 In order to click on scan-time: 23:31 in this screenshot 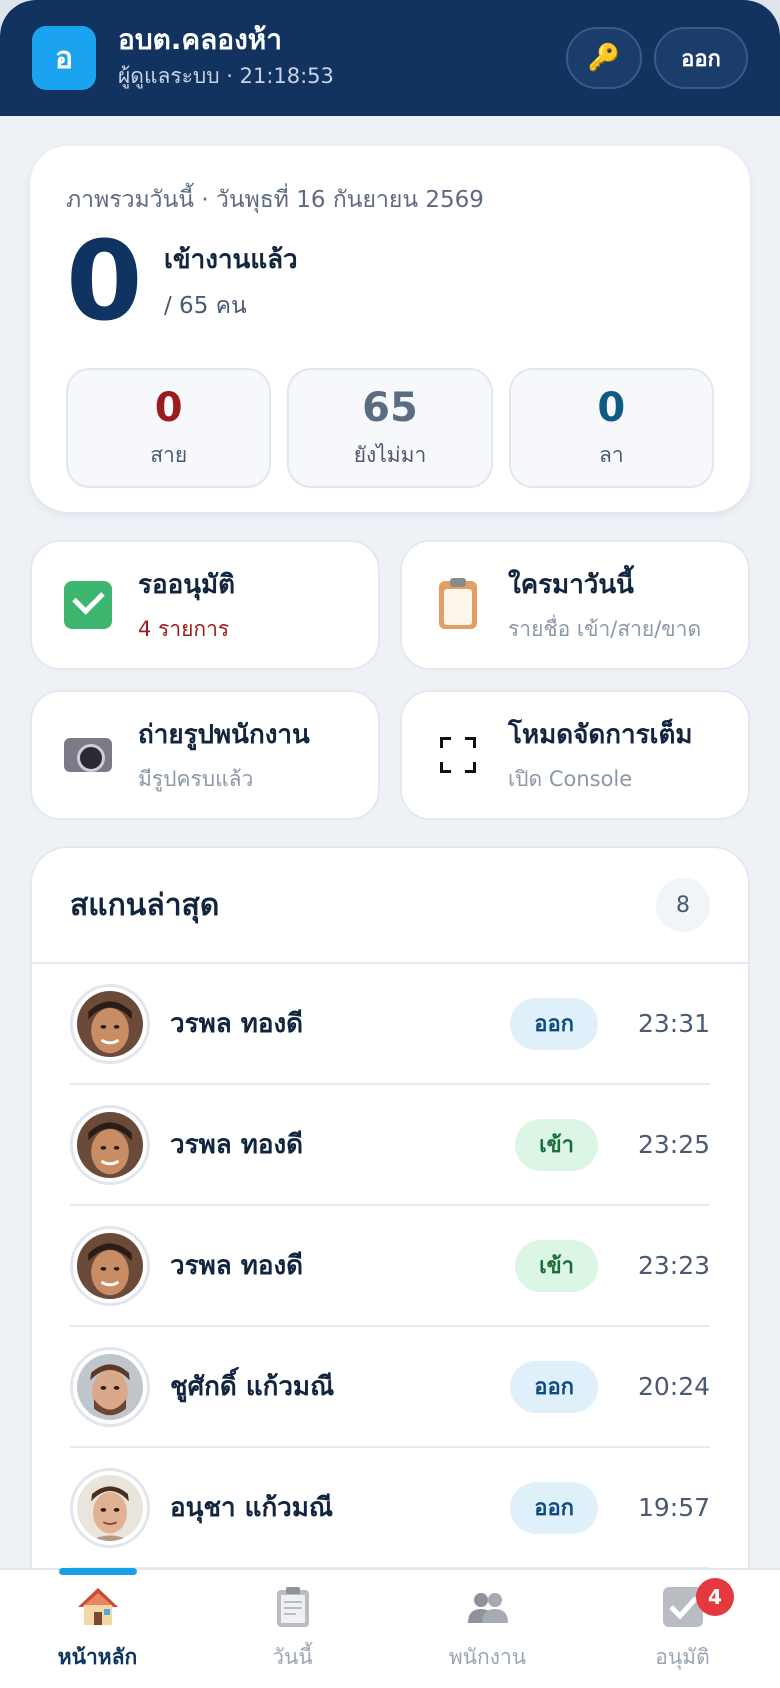, I will do `click(673, 1023)`.